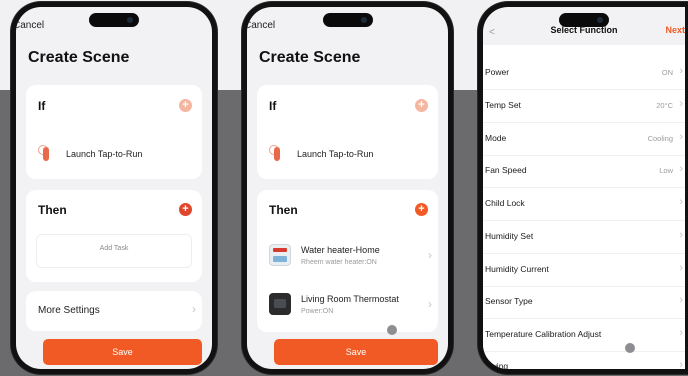 The width and height of the screenshot is (688, 376). What do you see at coordinates (505, 203) in the screenshot?
I see `function-label: Child Lock` at bounding box center [505, 203].